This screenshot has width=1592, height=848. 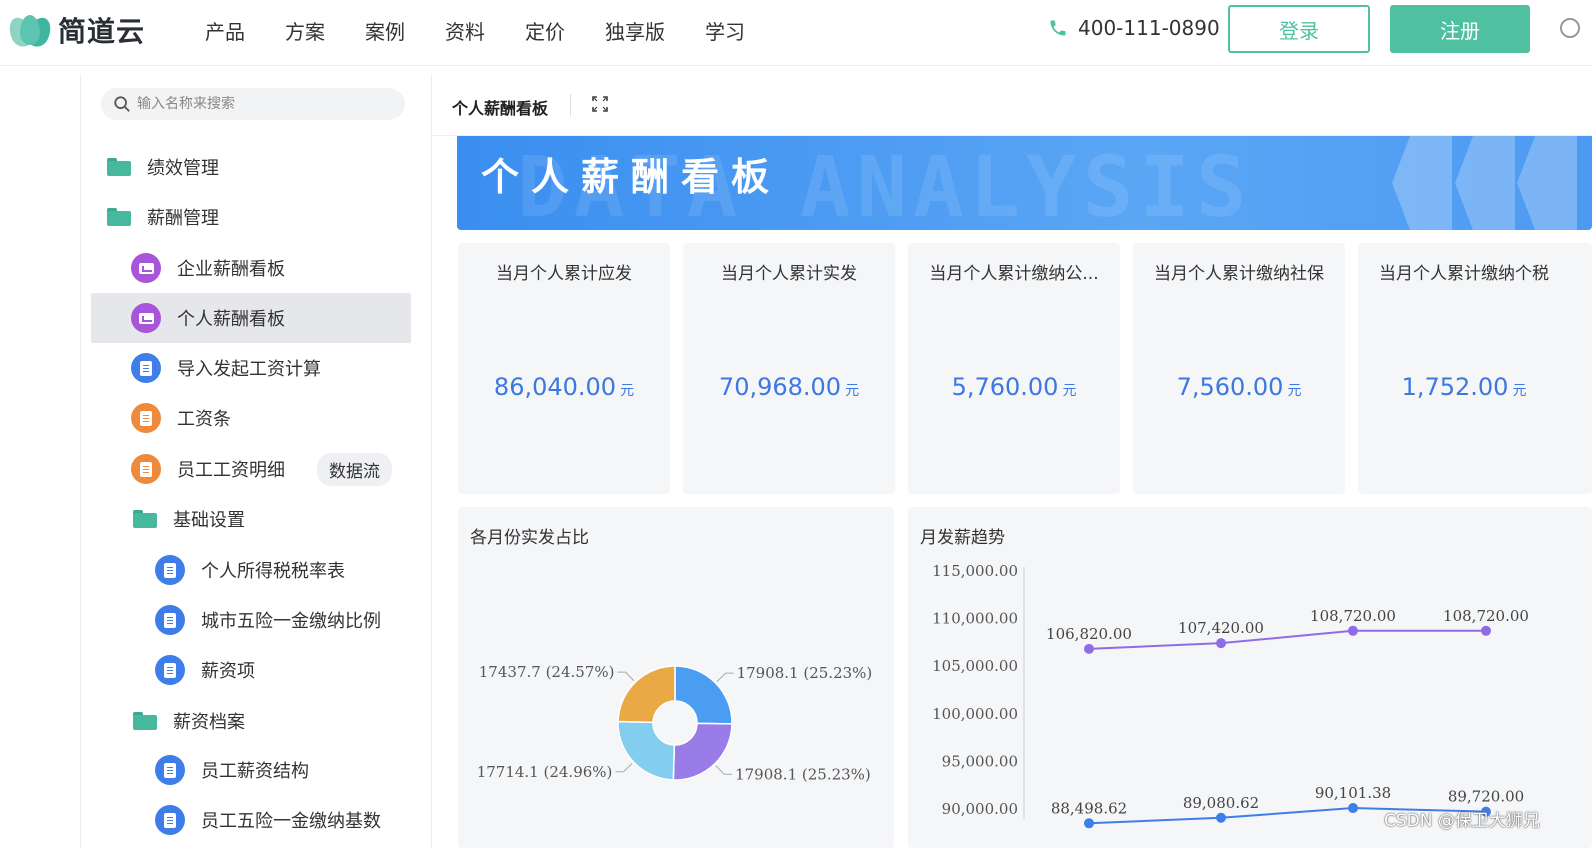 What do you see at coordinates (251, 570) in the screenshot?
I see `sidebar-item-tax-rate: 个人所得税税率表` at bounding box center [251, 570].